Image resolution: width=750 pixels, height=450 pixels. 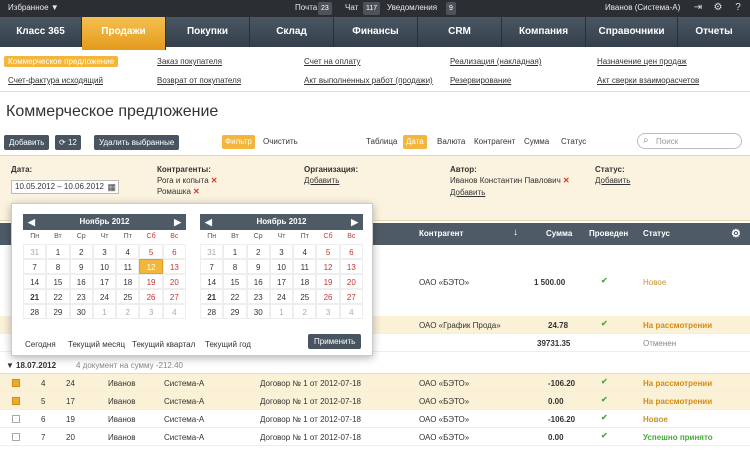 What do you see at coordinates (612, 180) in the screenshot?
I see `status-add-link: Добавить` at bounding box center [612, 180].